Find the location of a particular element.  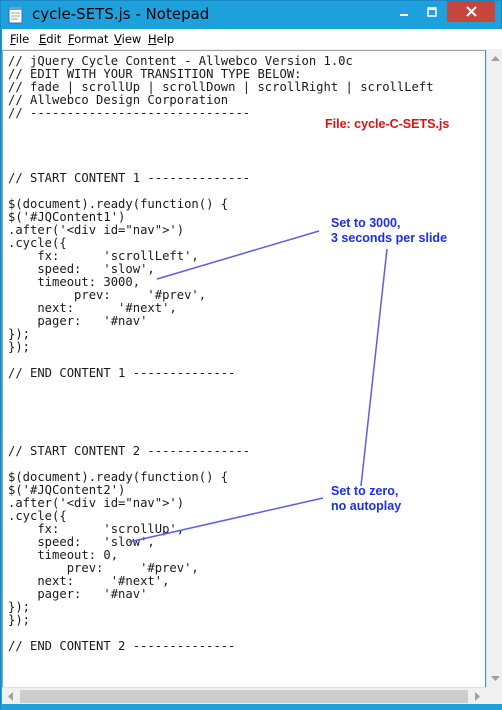

scrollbar-corner is located at coordinates (494, 695).